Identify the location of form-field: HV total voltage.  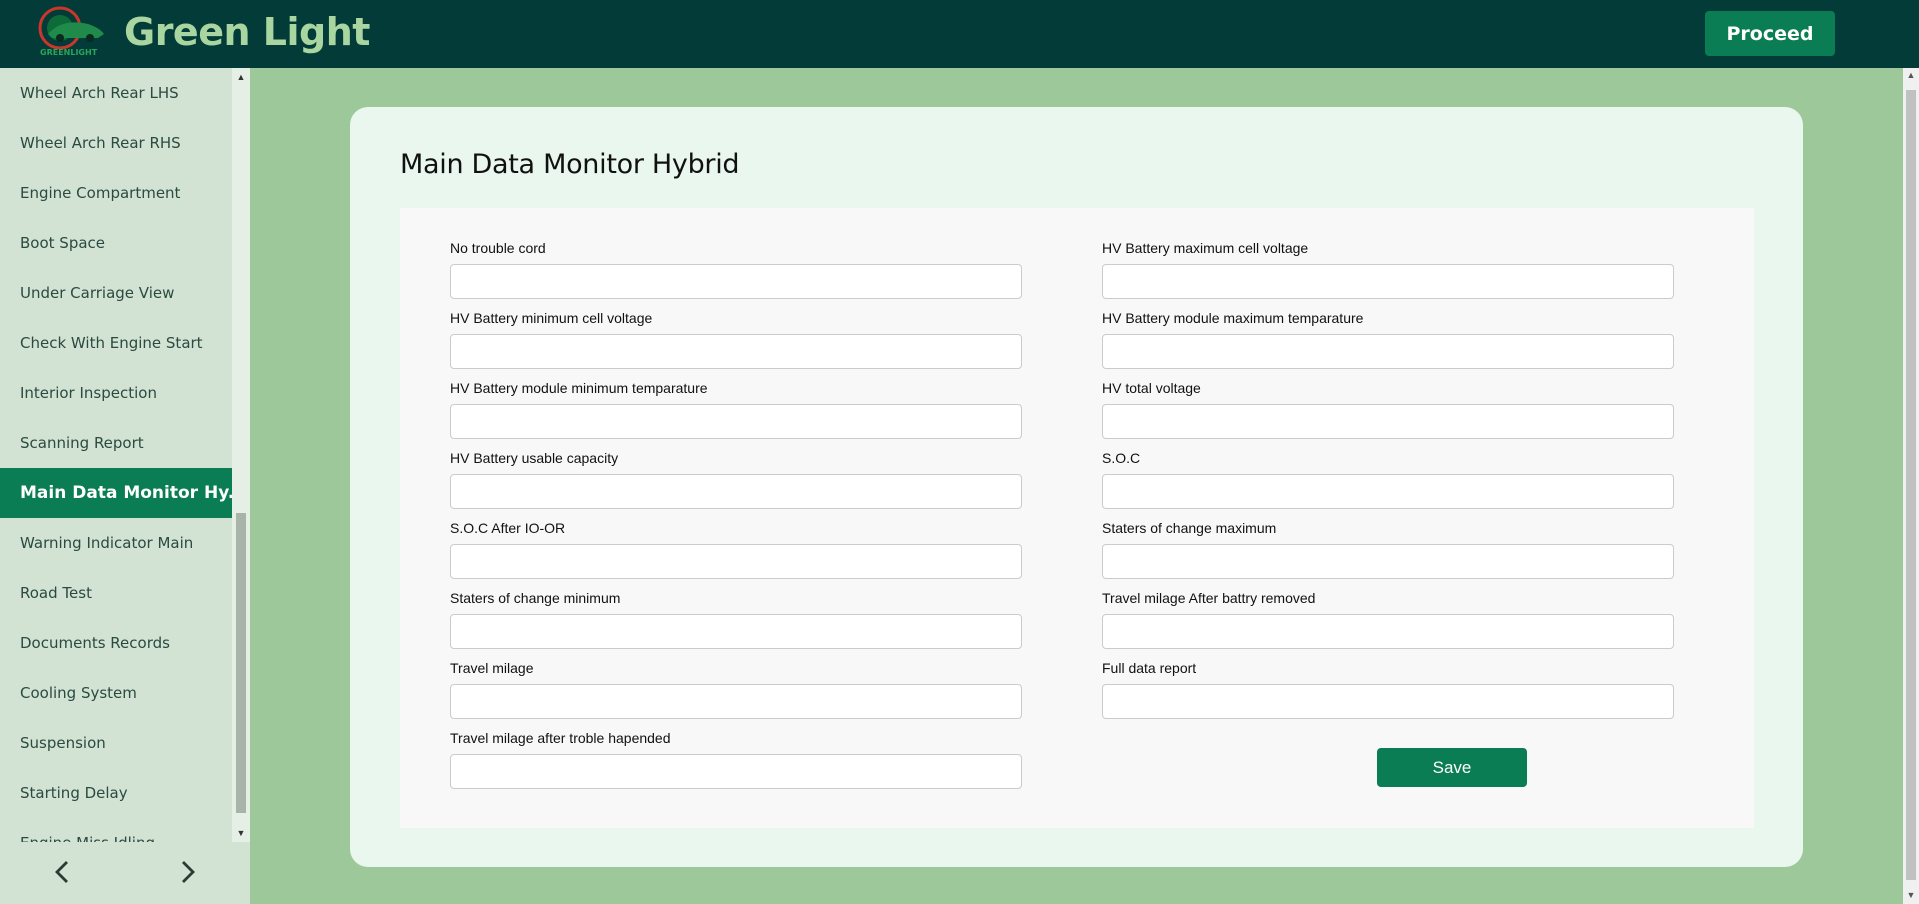
(1388, 408).